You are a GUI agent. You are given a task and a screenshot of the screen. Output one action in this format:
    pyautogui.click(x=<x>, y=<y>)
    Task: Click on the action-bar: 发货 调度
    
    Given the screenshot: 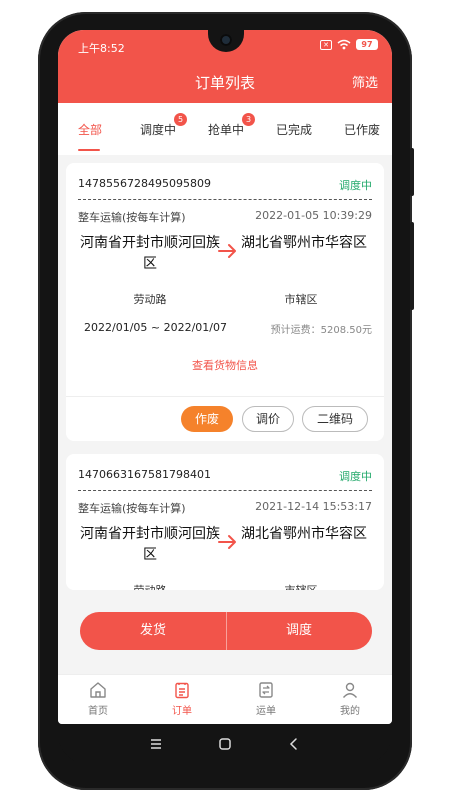 What is the action you would take?
    pyautogui.click(x=225, y=632)
    